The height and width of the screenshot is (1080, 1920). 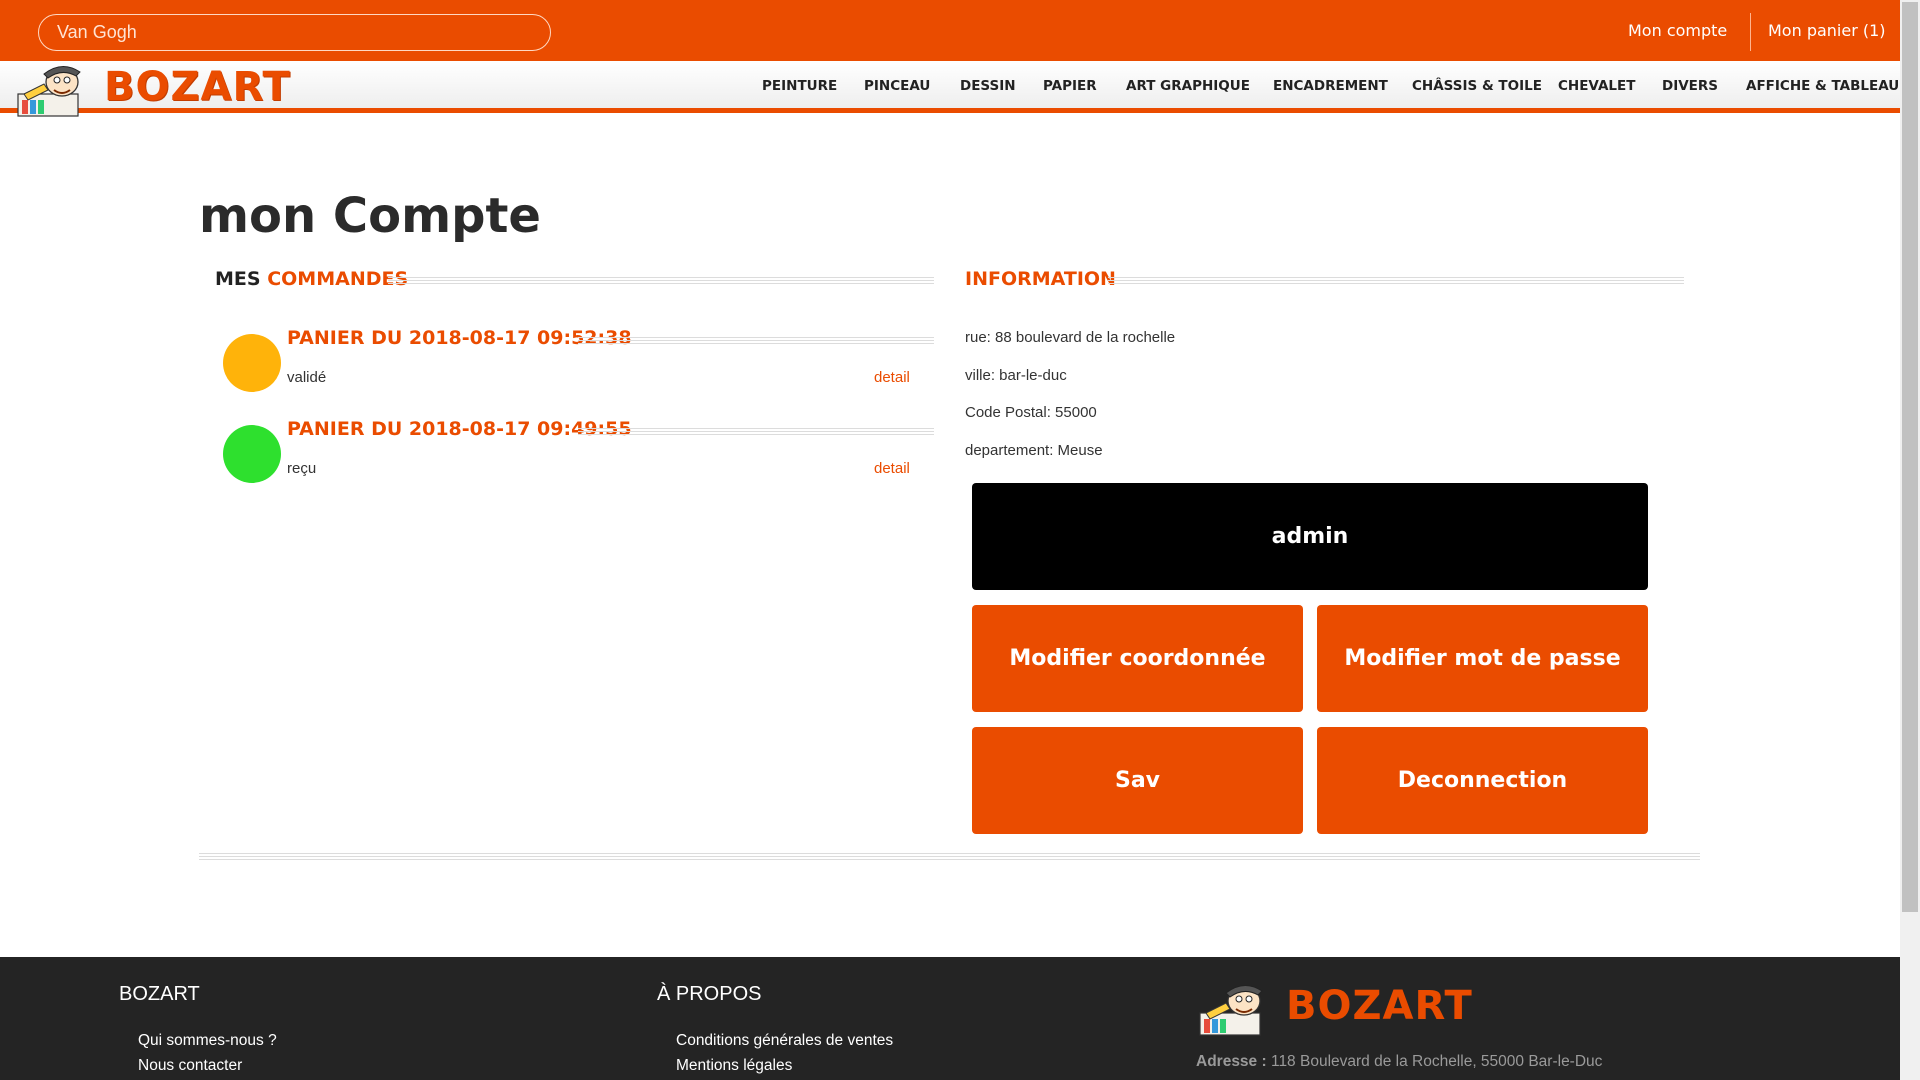 What do you see at coordinates (1137, 780) in the screenshot?
I see `sav-button: Sav` at bounding box center [1137, 780].